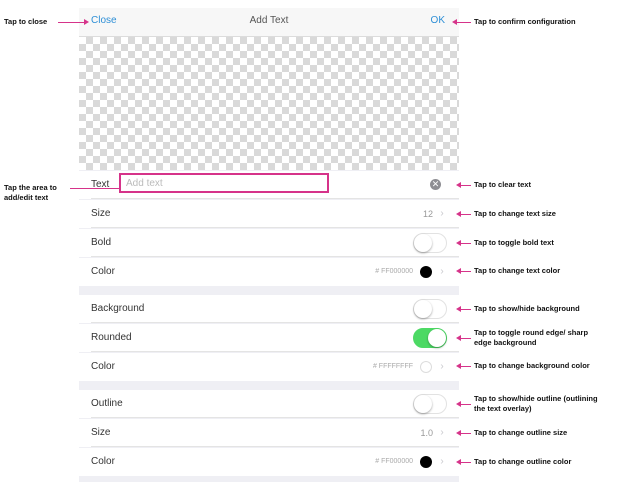 The width and height of the screenshot is (617, 482). What do you see at coordinates (438, 20) in the screenshot?
I see `ok-button: OK` at bounding box center [438, 20].